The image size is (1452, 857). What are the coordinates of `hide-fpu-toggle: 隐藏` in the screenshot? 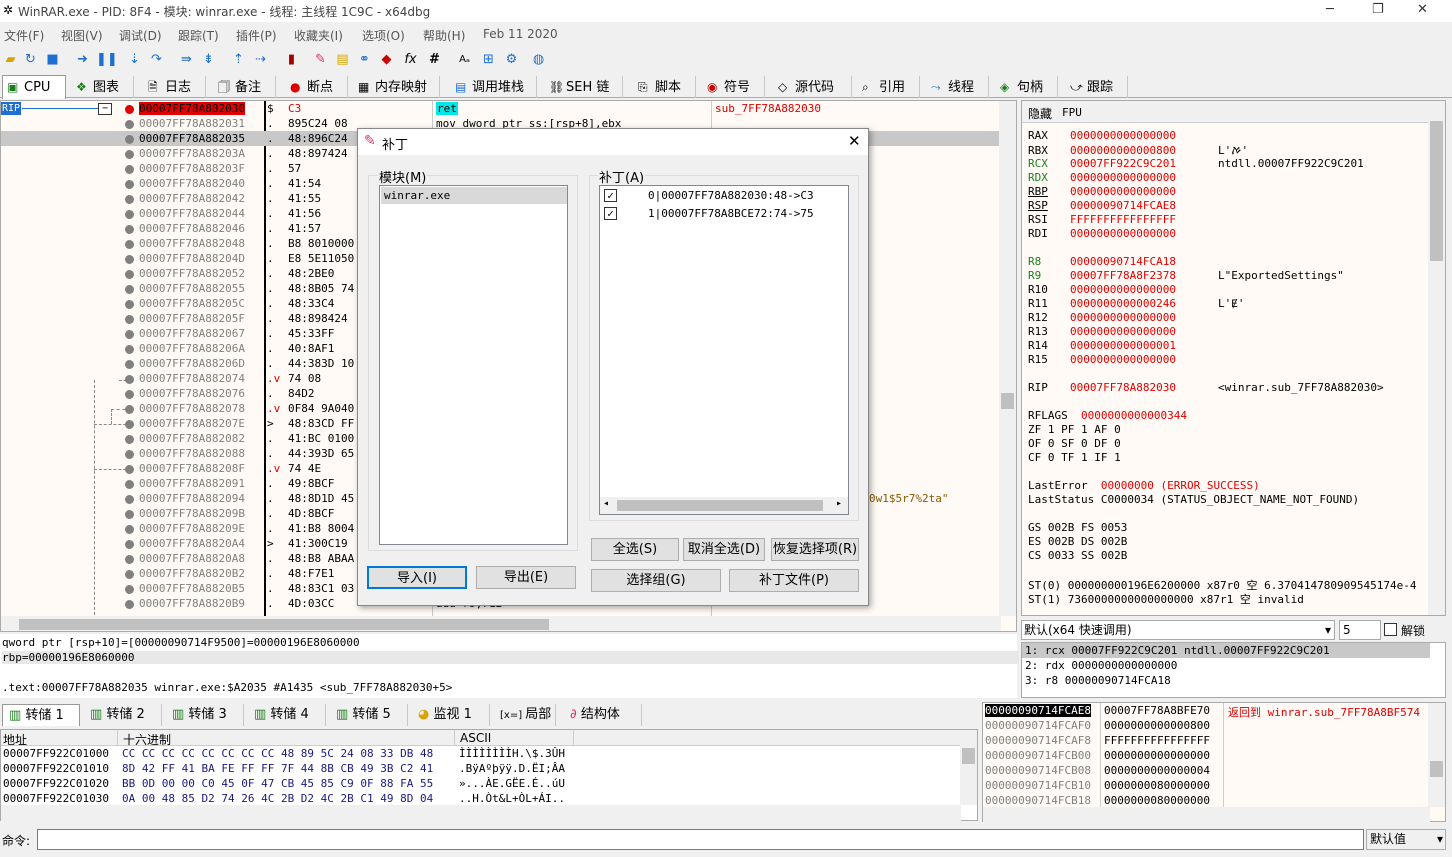 It's located at (1040, 113).